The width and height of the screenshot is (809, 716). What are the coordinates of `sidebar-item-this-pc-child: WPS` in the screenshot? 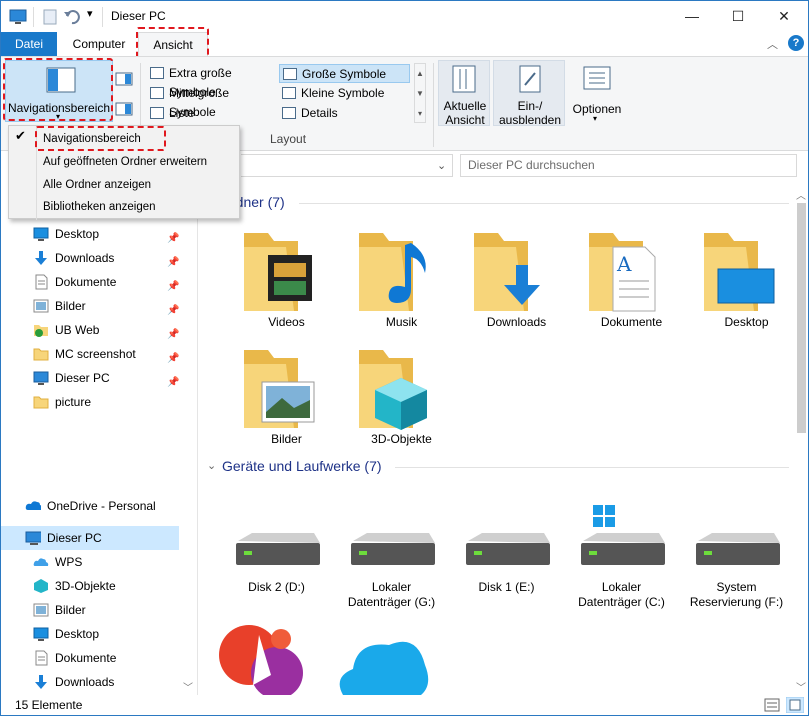 It's located at (90, 562).